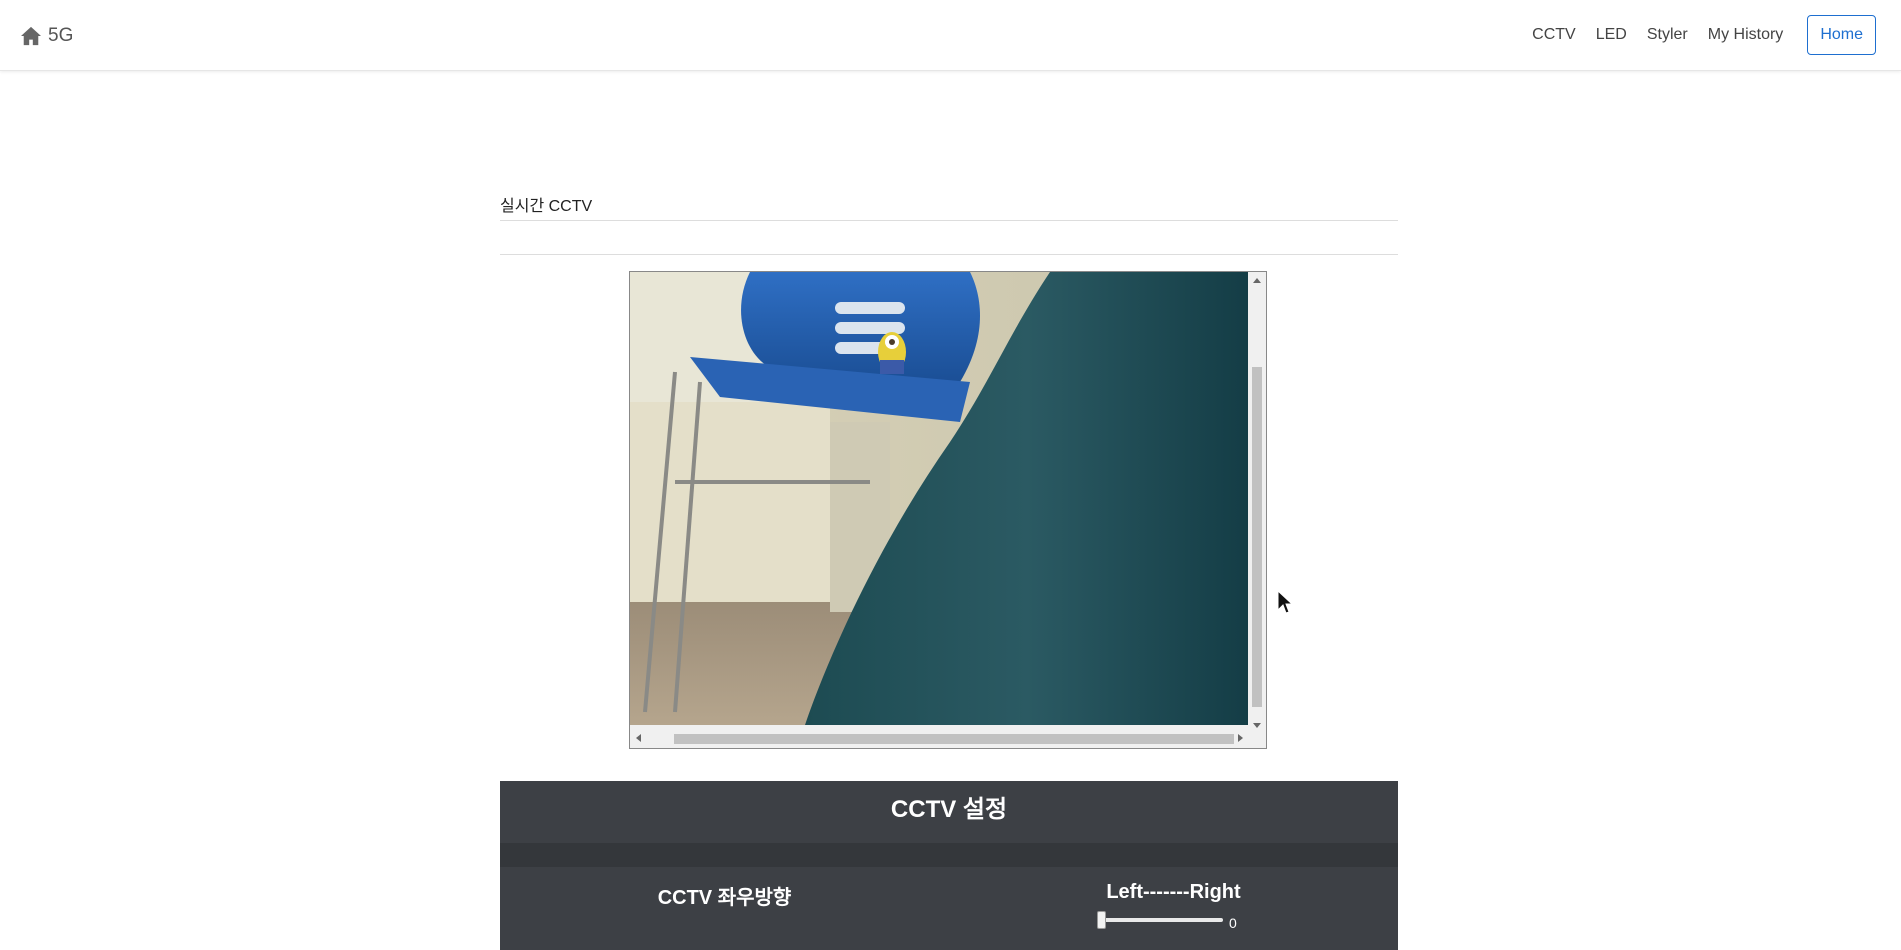 This screenshot has height=950, width=1901. I want to click on nav-links: CCTV LED Styler My History Home, so click(1694, 35).